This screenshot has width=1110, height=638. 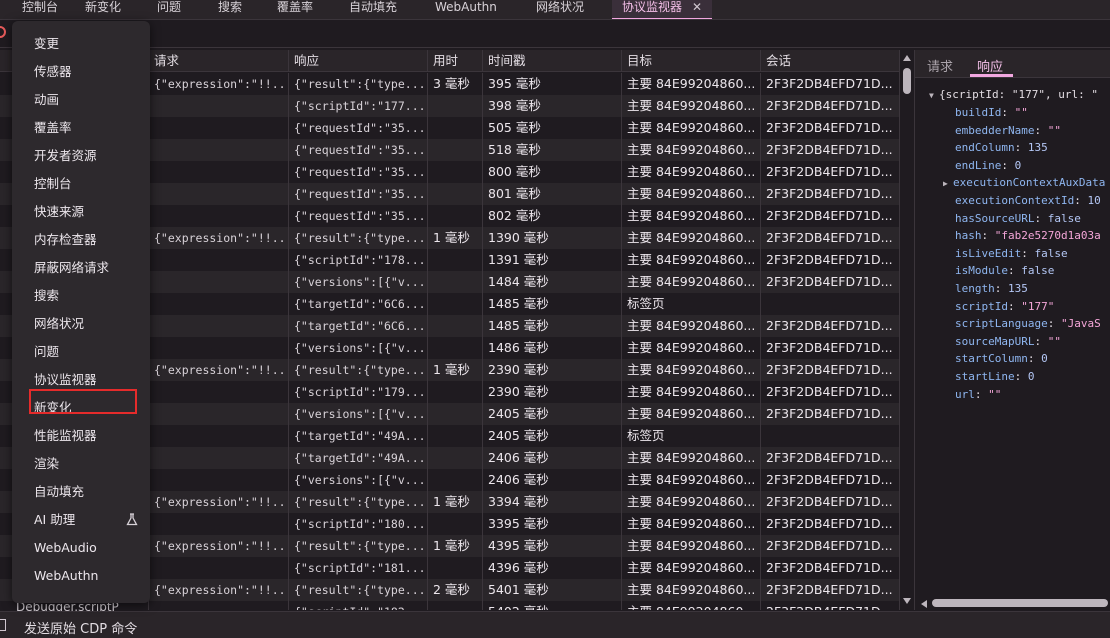 What do you see at coordinates (454, 84) in the screenshot?
I see `cell-elapsed: 3 毫秒` at bounding box center [454, 84].